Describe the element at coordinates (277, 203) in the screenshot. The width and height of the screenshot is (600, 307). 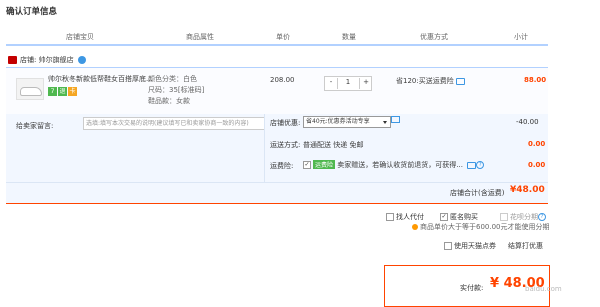
I see `divider-red` at that location.